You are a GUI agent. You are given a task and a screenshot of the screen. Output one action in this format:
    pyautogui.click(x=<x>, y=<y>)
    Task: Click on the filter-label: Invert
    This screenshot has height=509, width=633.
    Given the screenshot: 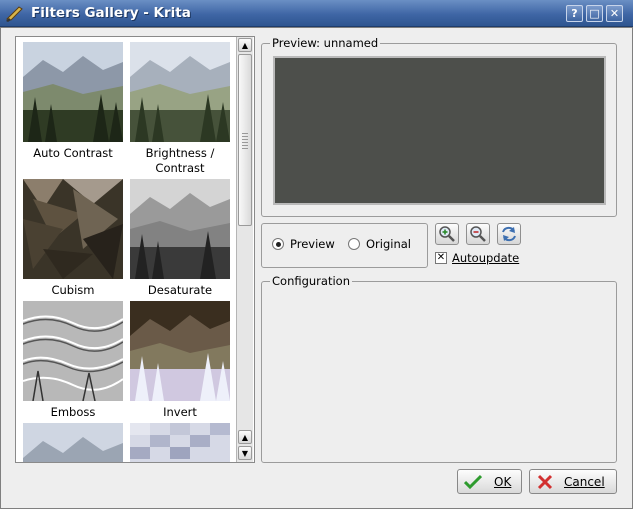 What is the action you would take?
    pyautogui.click(x=180, y=412)
    